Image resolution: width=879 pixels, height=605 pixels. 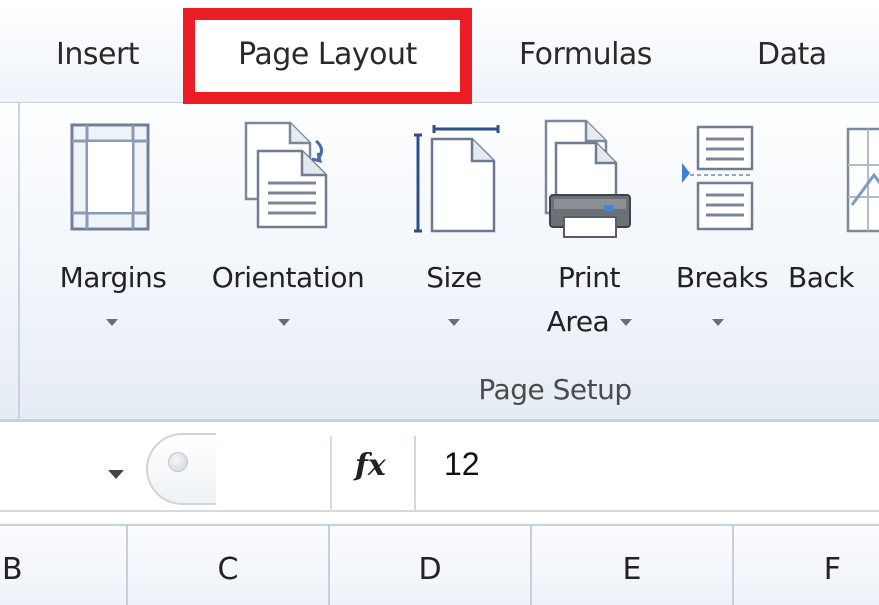 I want to click on column-header-c: C, so click(x=229, y=564).